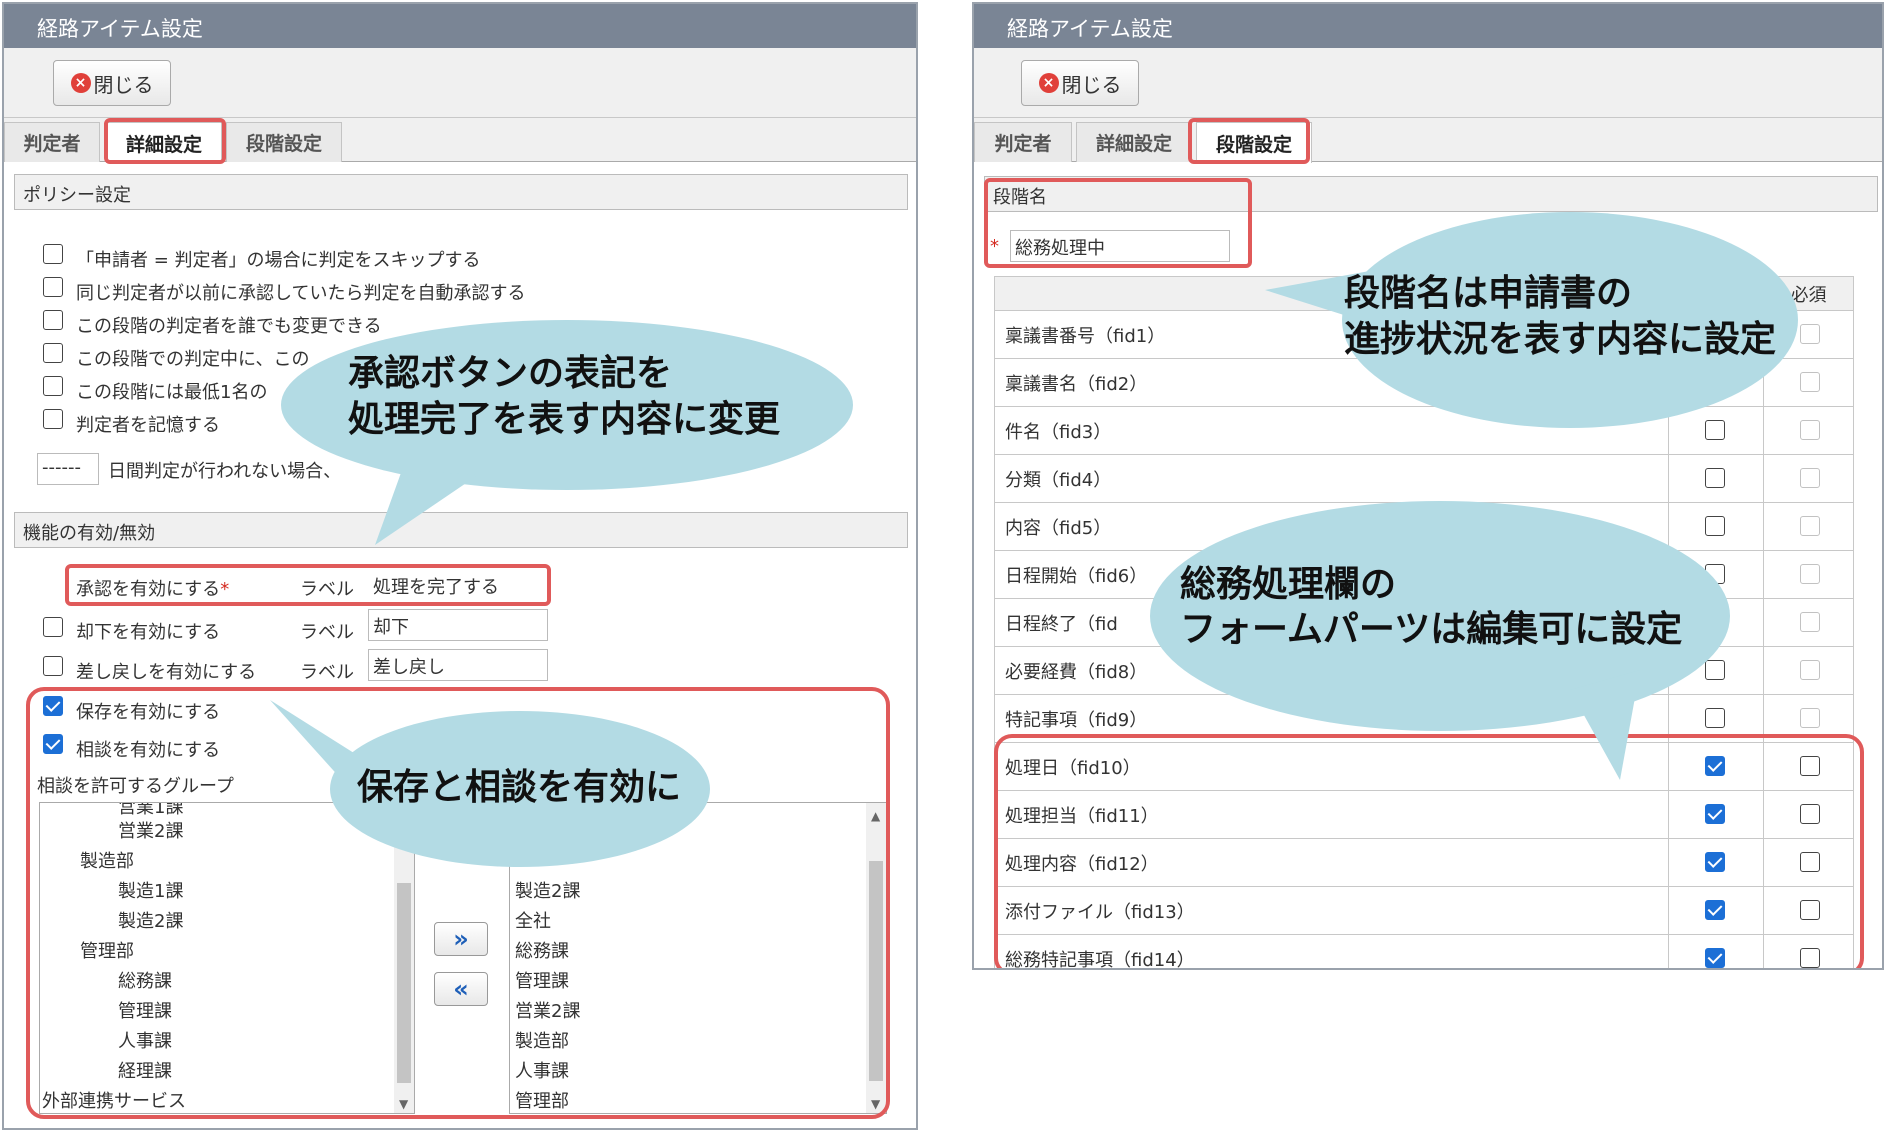 This screenshot has width=1887, height=1133. Describe the element at coordinates (327, 672) in the screenshot. I see `return-label-caption: ラベル` at that location.